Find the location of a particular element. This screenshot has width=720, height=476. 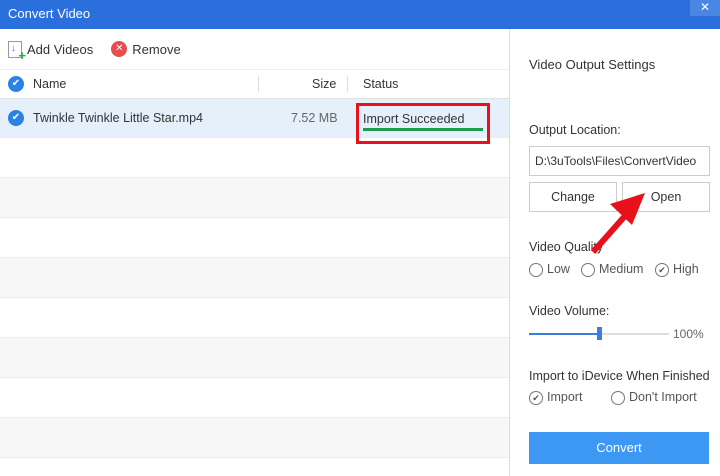

arrow-head is located at coordinates (627, 209).